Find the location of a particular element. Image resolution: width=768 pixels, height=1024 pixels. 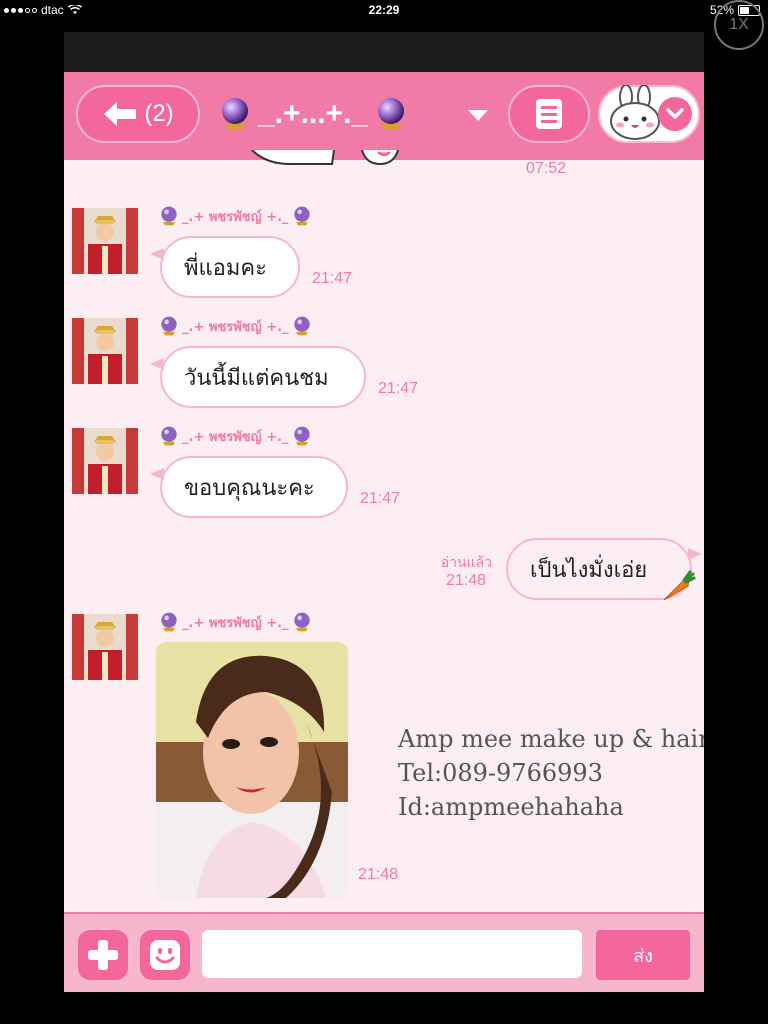

read-receipt: อ่านแล้ว is located at coordinates (466, 563).